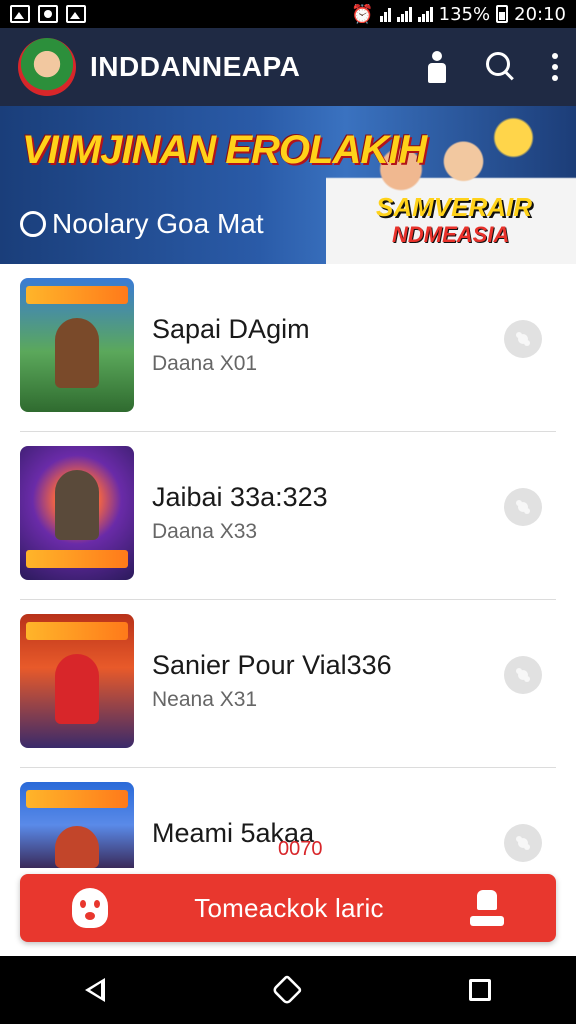  What do you see at coordinates (231, 329) in the screenshot?
I see `item-title: Sapai DAgim` at bounding box center [231, 329].